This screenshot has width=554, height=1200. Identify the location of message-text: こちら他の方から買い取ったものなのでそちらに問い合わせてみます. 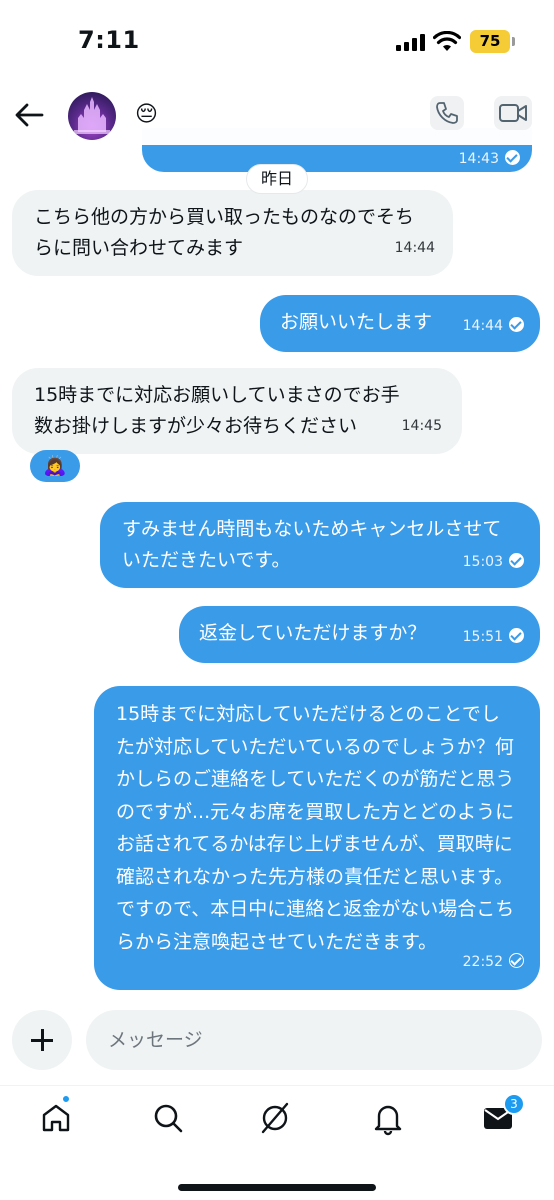
(224, 232).